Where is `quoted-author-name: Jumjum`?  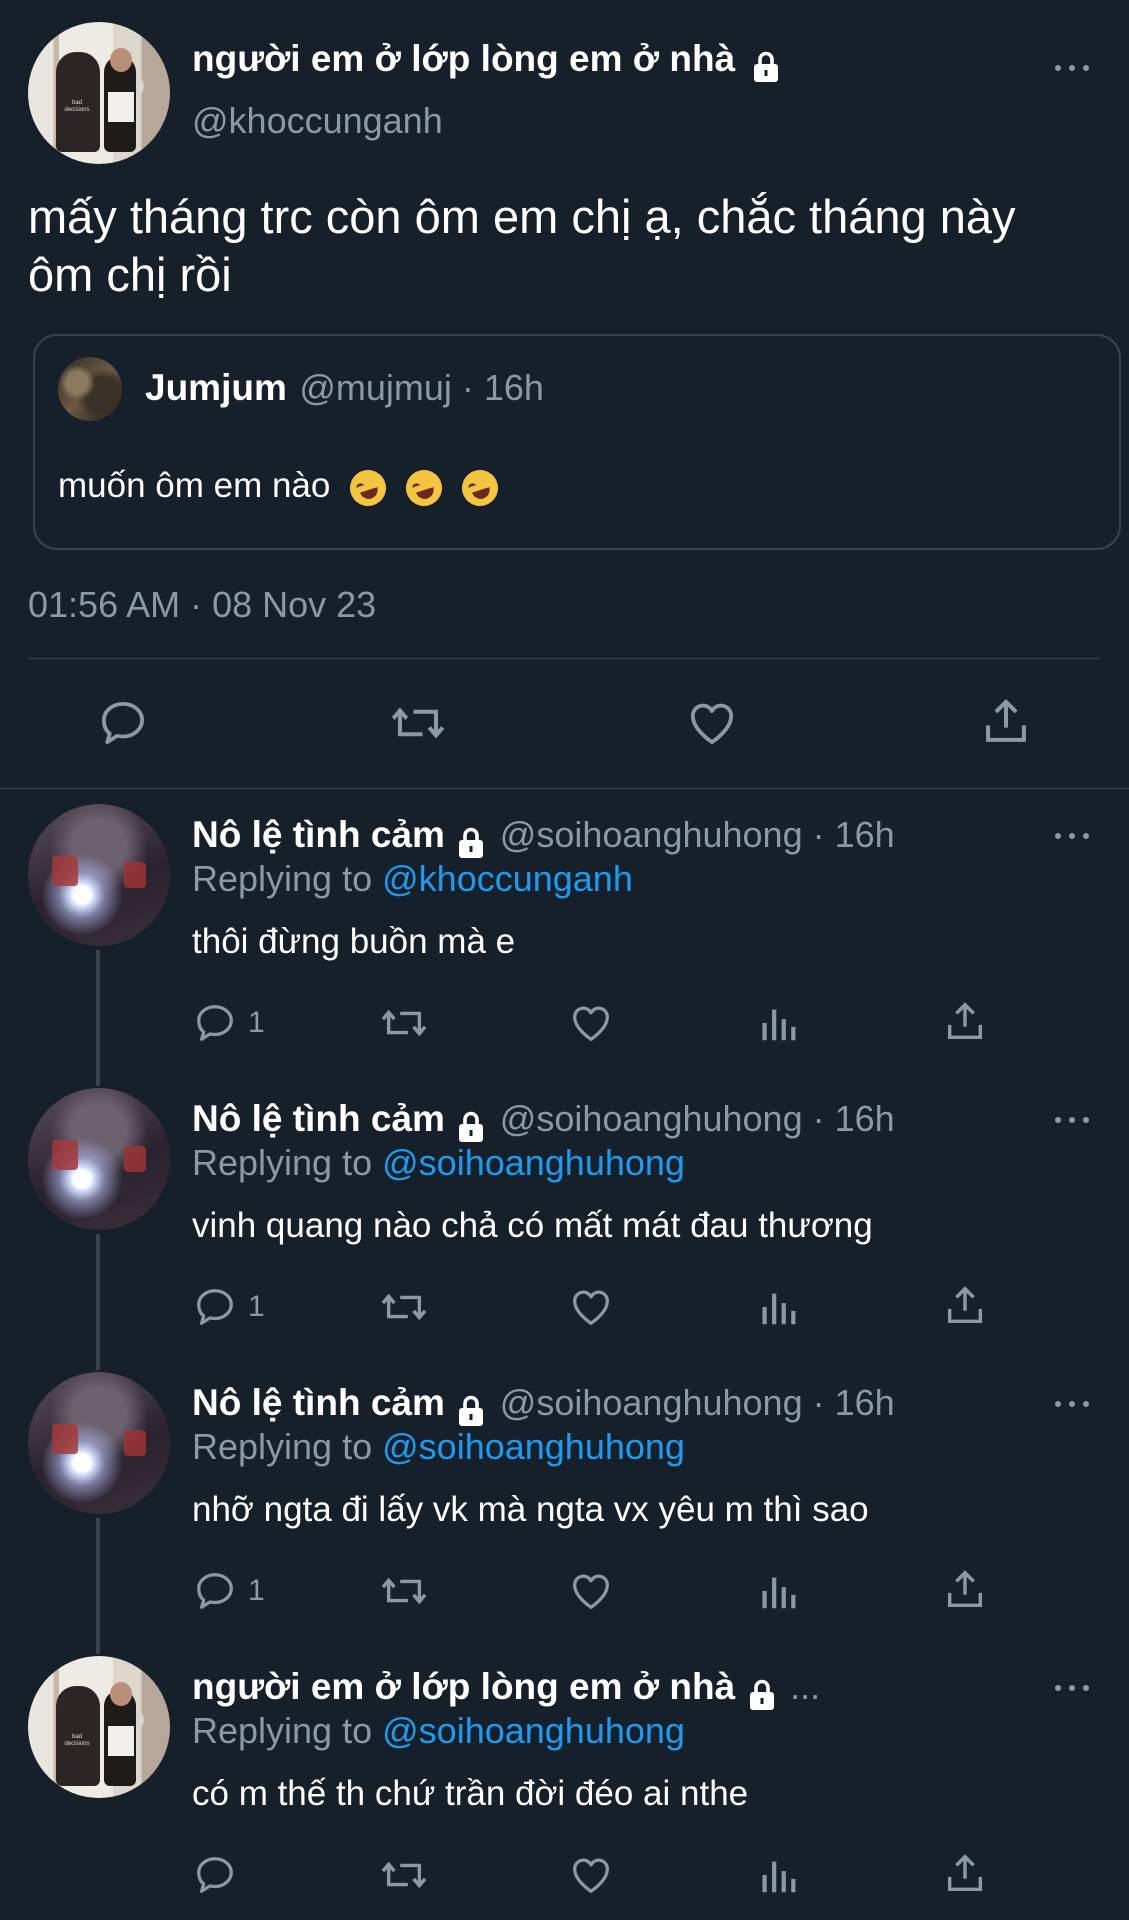
quoted-author-name: Jumjum is located at coordinates (216, 387).